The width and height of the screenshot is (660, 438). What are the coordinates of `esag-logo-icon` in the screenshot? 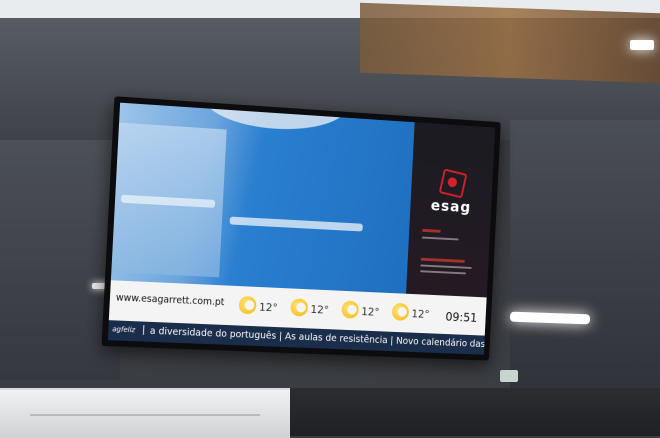 It's located at (453, 183).